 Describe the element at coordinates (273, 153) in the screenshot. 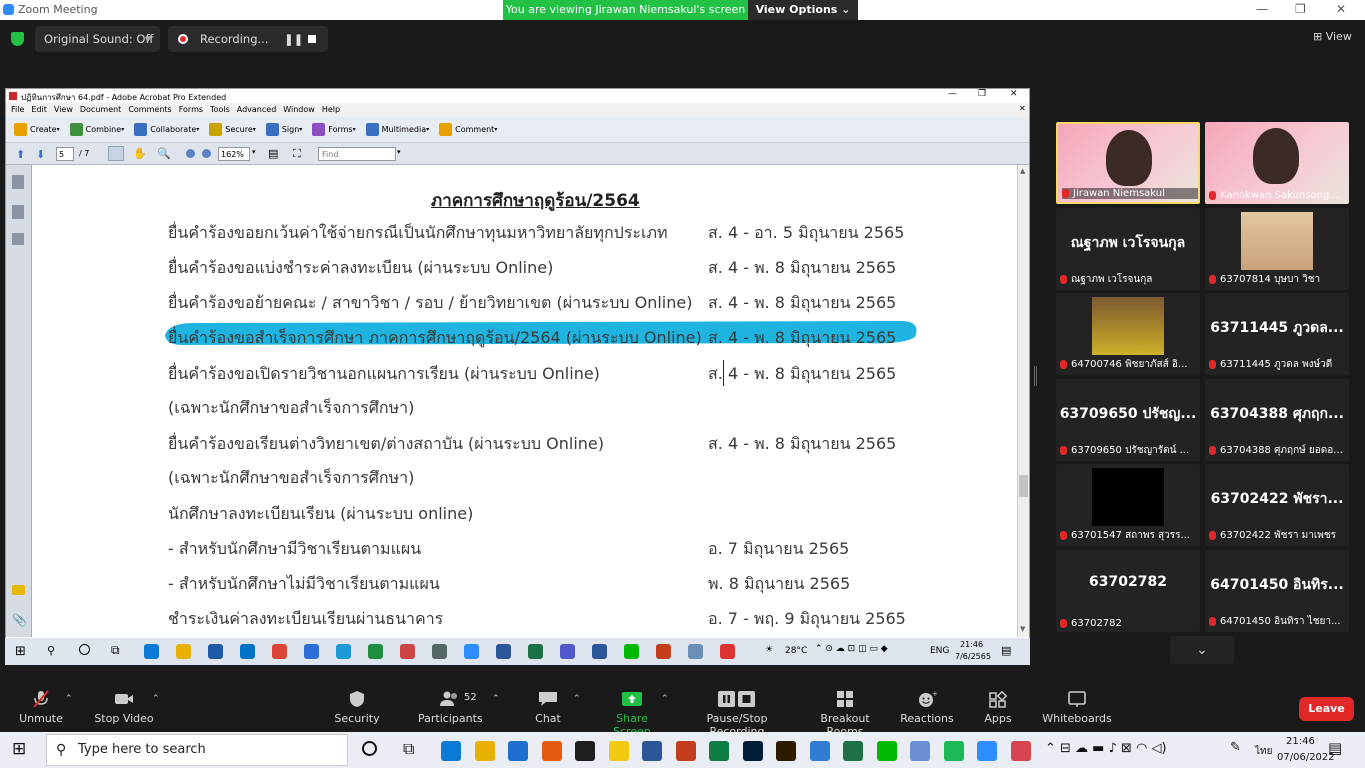

I see `fit-page-icon: ▤` at that location.